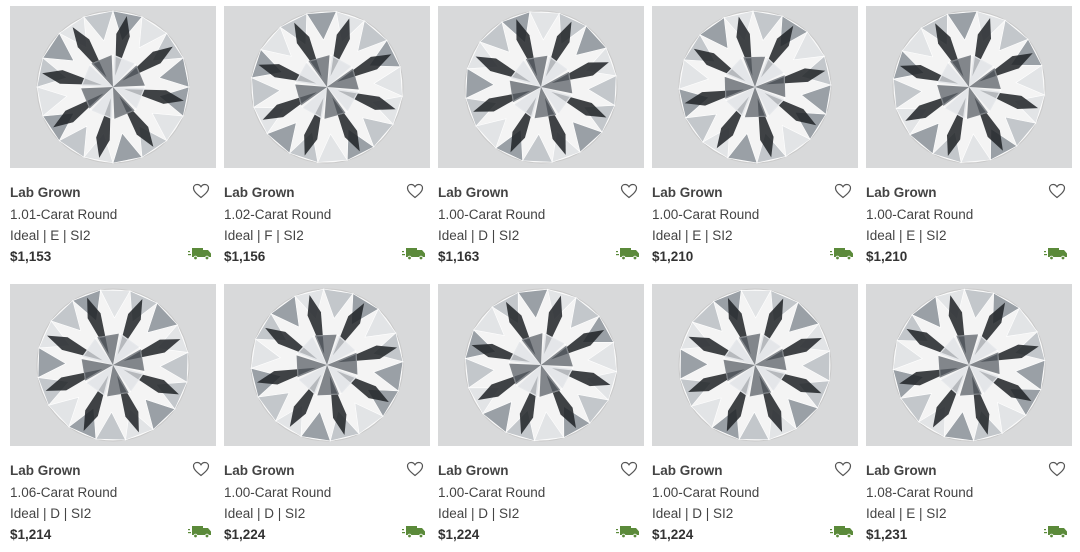 This screenshot has height=552, width=1080. Describe the element at coordinates (264, 235) in the screenshot. I see `product-specs: Ideal | F | SI2` at that location.